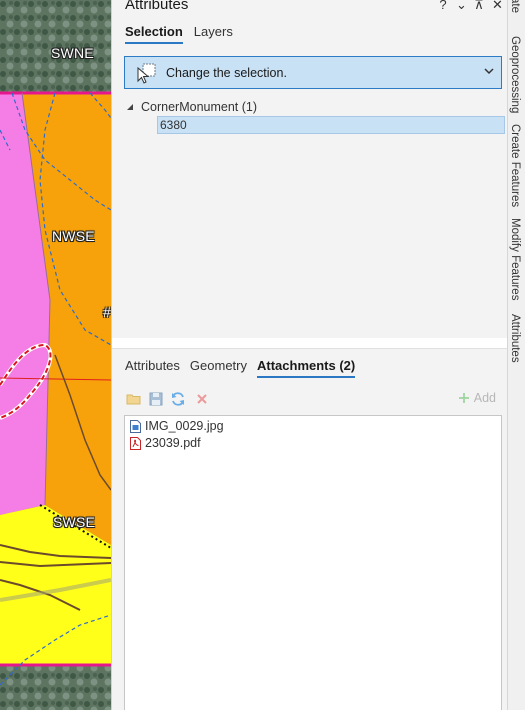 This screenshot has width=525, height=710. I want to click on pdf-file-icon, so click(135, 443).